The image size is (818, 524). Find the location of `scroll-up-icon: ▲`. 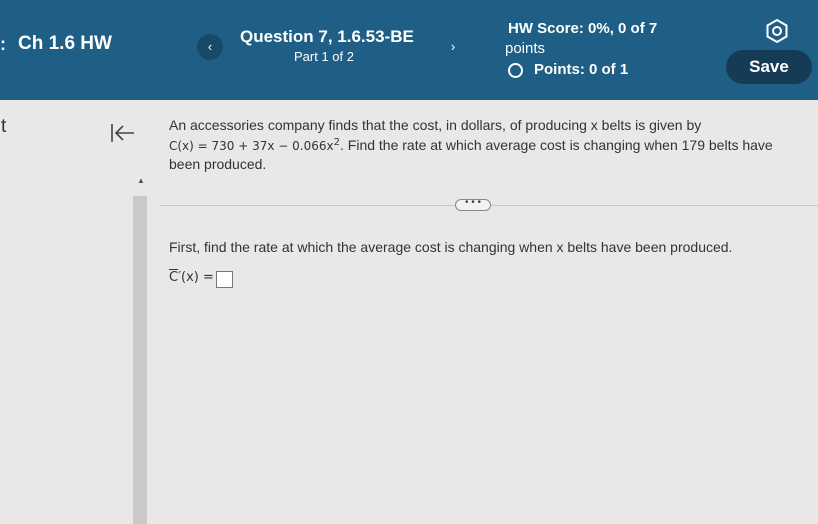

scroll-up-icon: ▲ is located at coordinates (141, 180).